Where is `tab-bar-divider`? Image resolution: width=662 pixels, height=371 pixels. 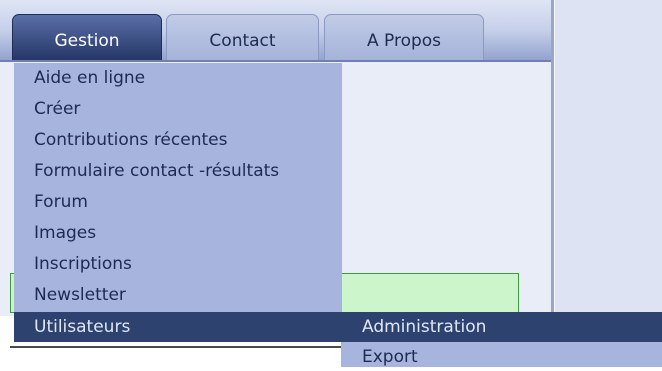
tab-bar-divider is located at coordinates (275, 61).